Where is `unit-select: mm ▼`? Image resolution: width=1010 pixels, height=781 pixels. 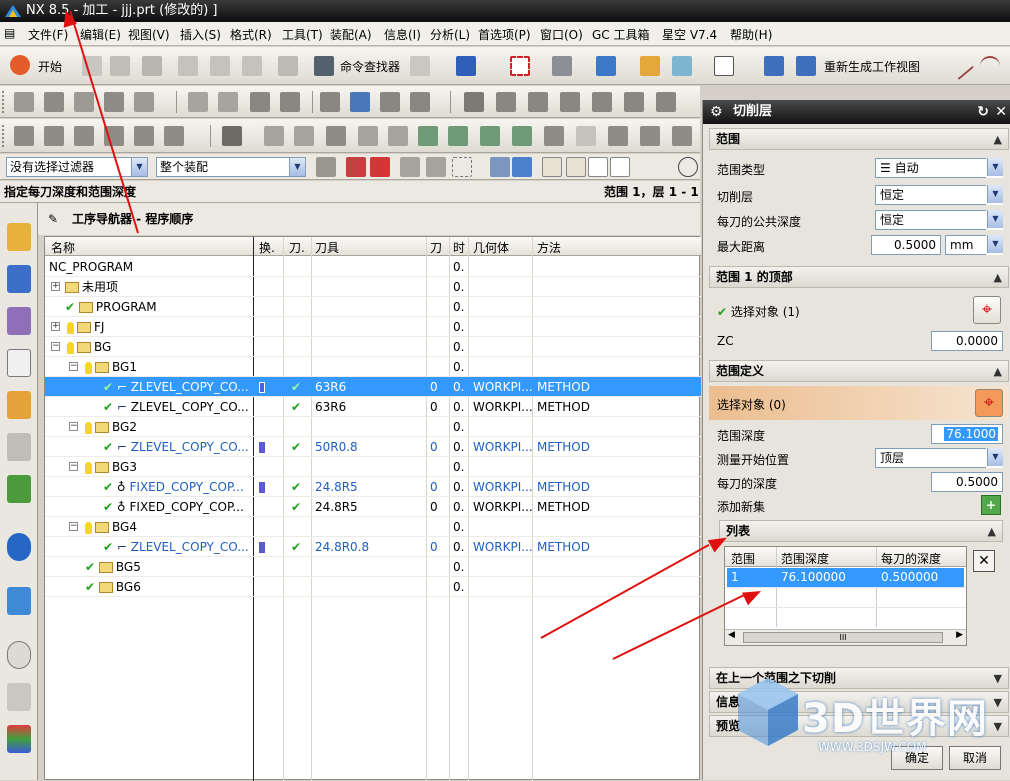 unit-select: mm ▼ is located at coordinates (974, 245).